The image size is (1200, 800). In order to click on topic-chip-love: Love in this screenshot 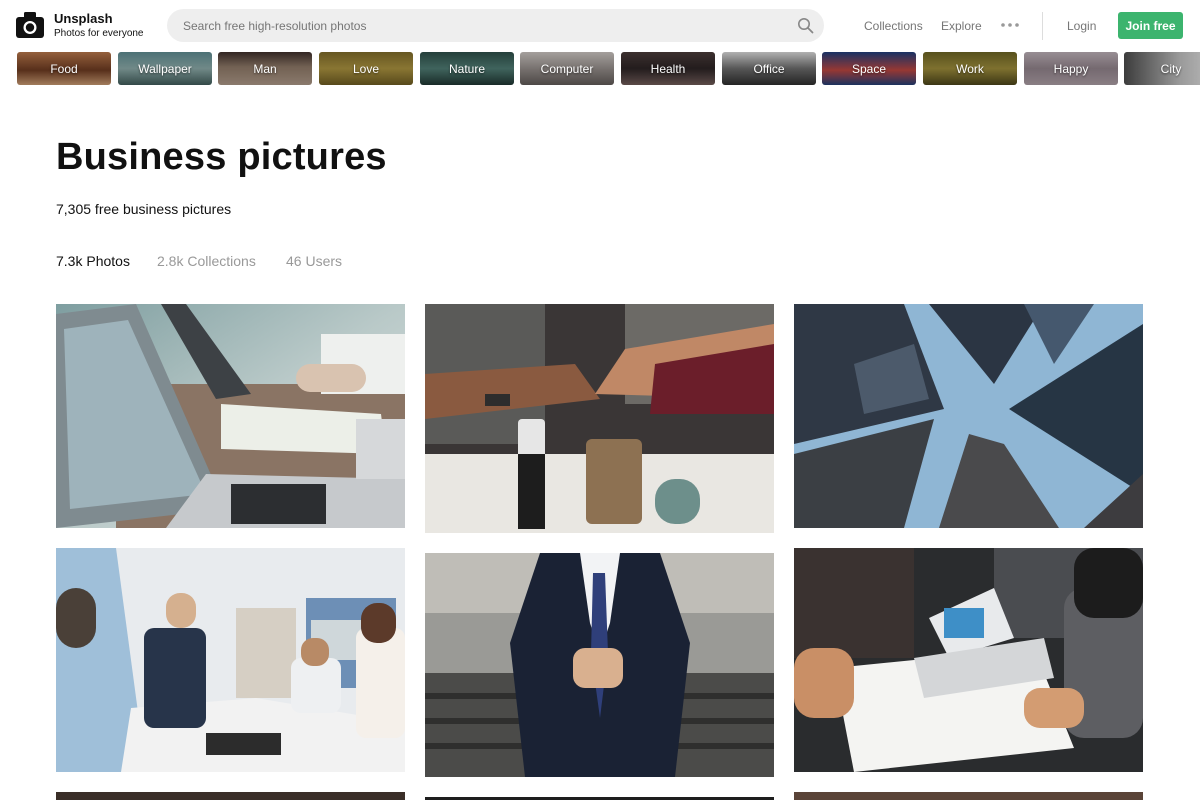, I will do `click(366, 68)`.